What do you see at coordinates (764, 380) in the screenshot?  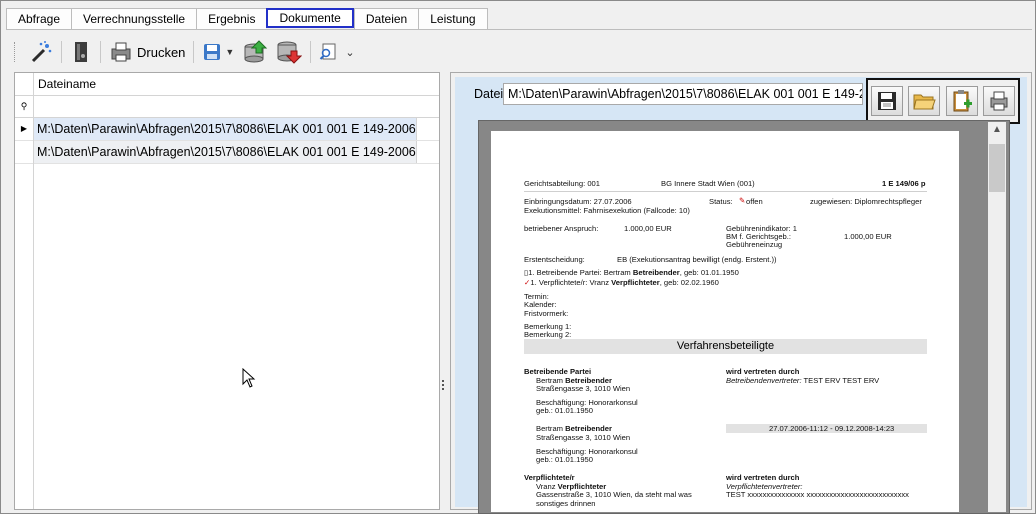 I see `doc-vertreter1-label: Betreibendenvertreter:` at bounding box center [764, 380].